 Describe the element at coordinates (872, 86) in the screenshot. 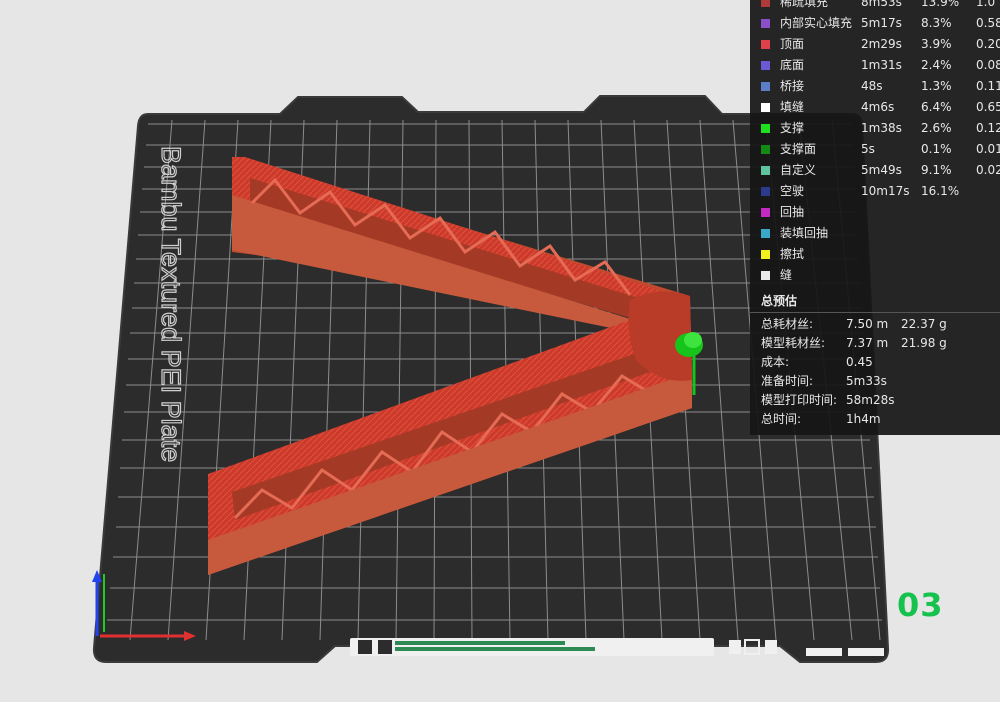

I see `feature-time: 48s` at that location.